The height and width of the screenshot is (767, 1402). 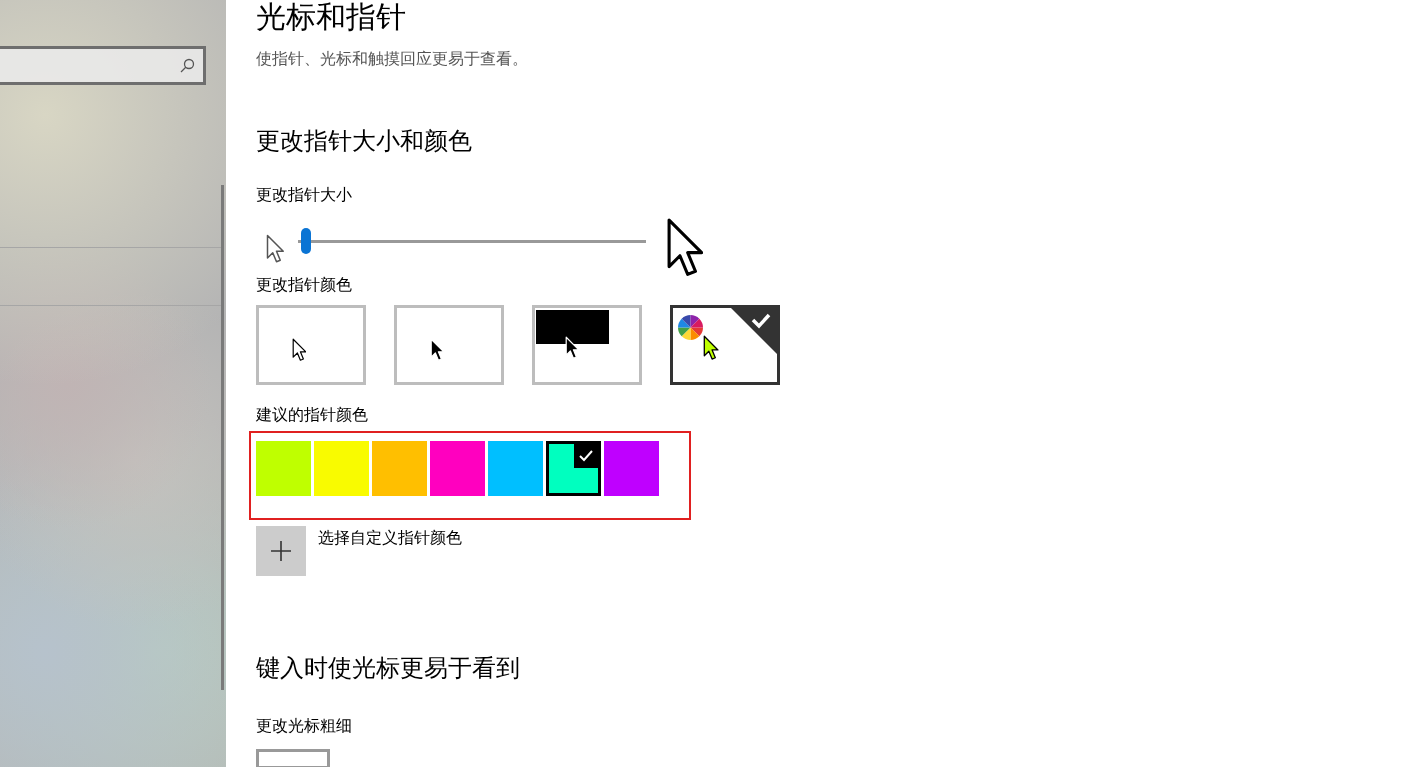 I want to click on add-color-button, so click(x=281, y=551).